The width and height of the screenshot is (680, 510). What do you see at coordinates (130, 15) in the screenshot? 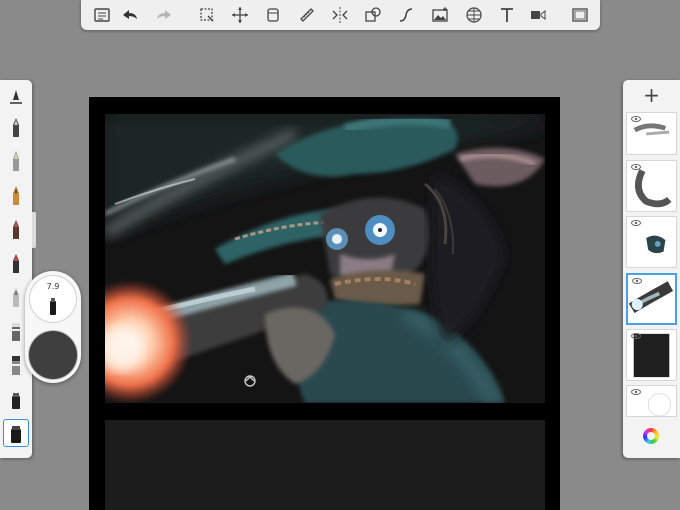
I see `undo-icon` at bounding box center [130, 15].